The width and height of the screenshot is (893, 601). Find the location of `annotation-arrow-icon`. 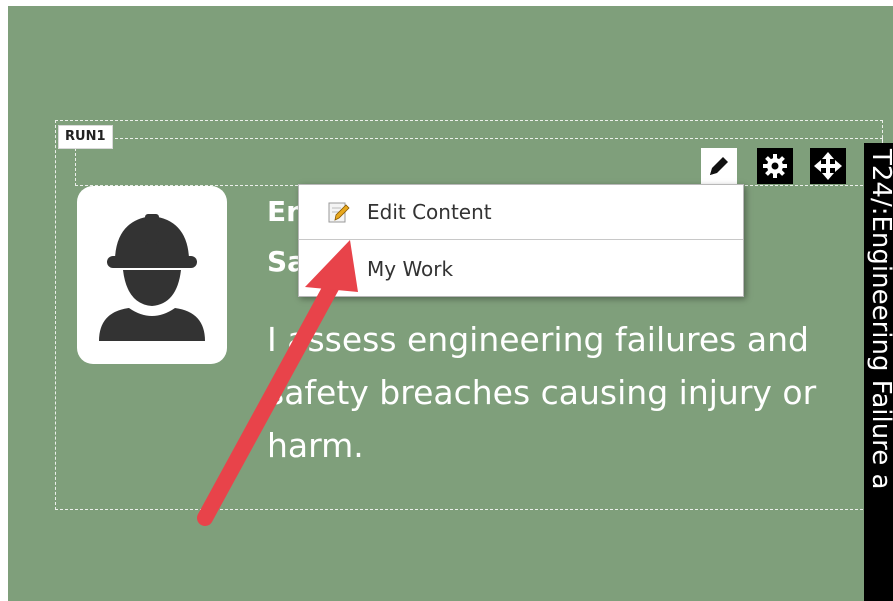

annotation-arrow-icon is located at coordinates (277, 383).